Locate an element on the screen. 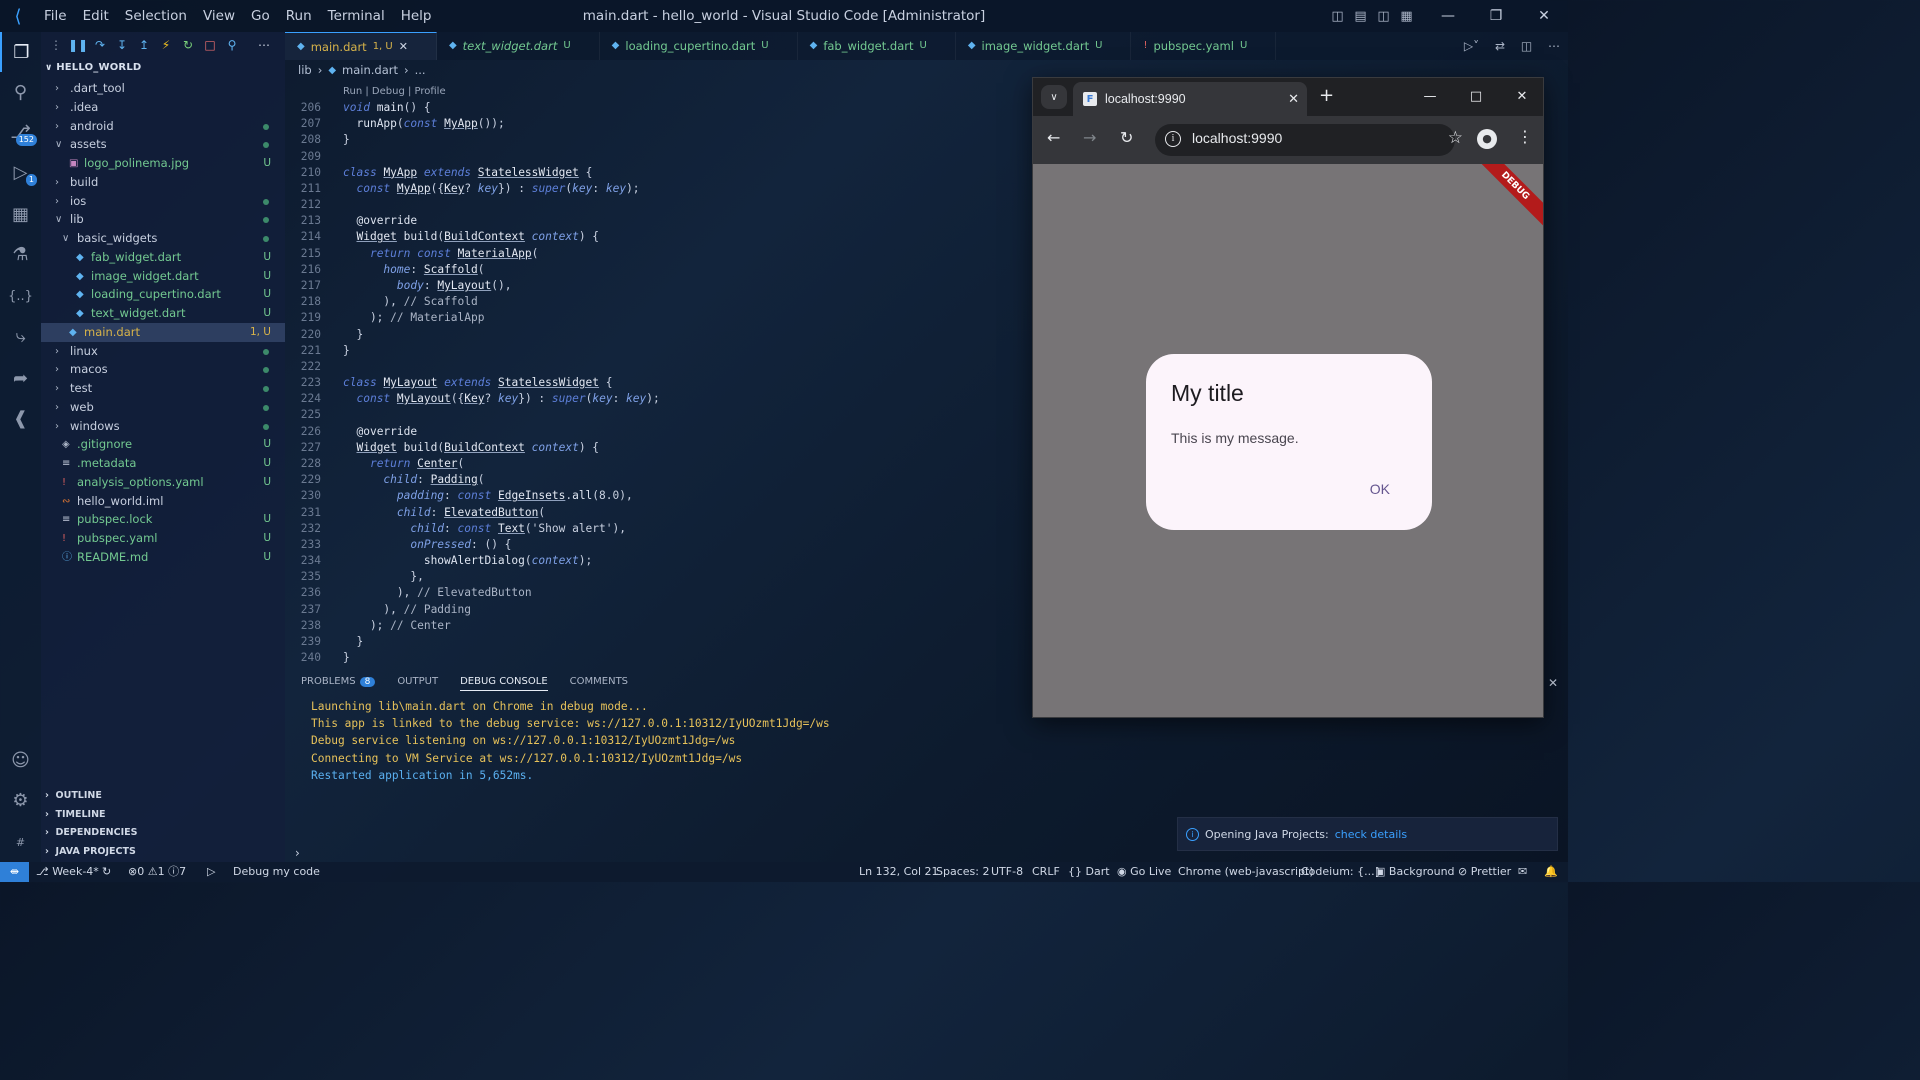  file-item: ▣ logo_polinema.jpg U is located at coordinates (163, 163).